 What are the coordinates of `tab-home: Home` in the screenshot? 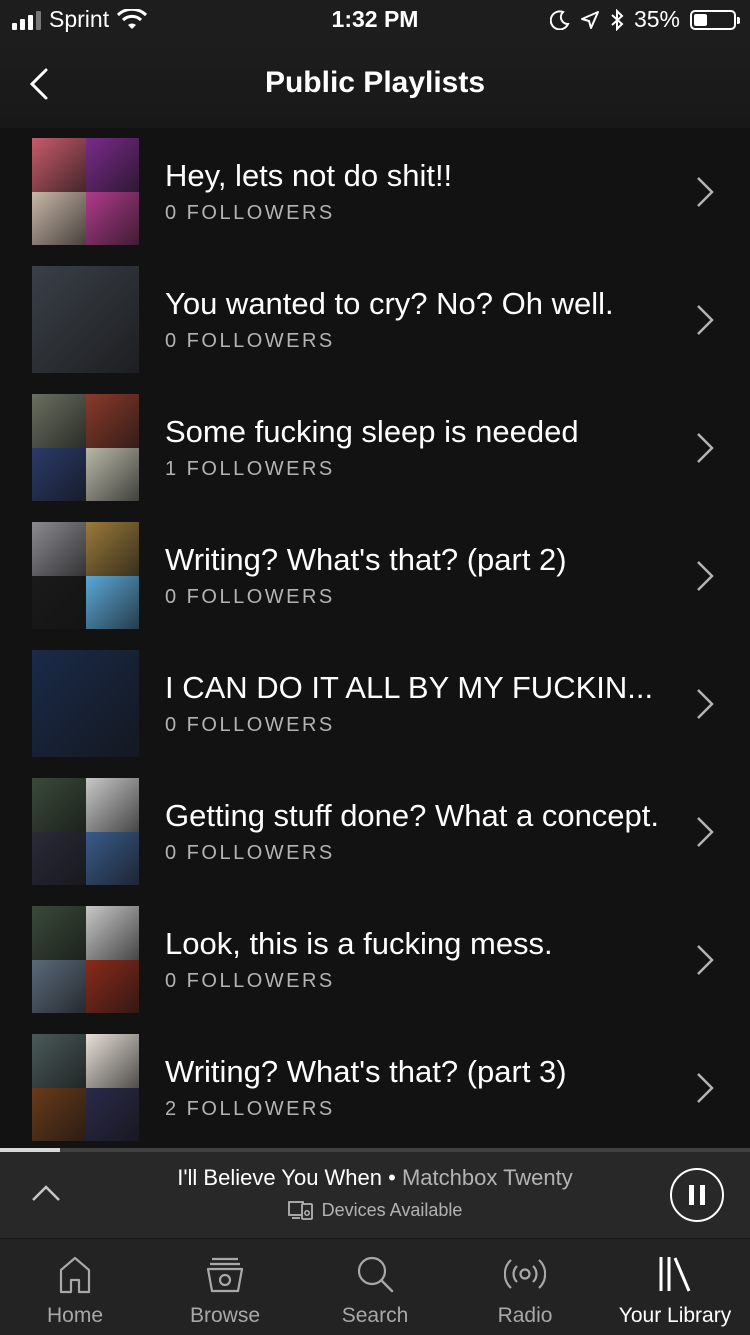 It's located at (75, 1287).